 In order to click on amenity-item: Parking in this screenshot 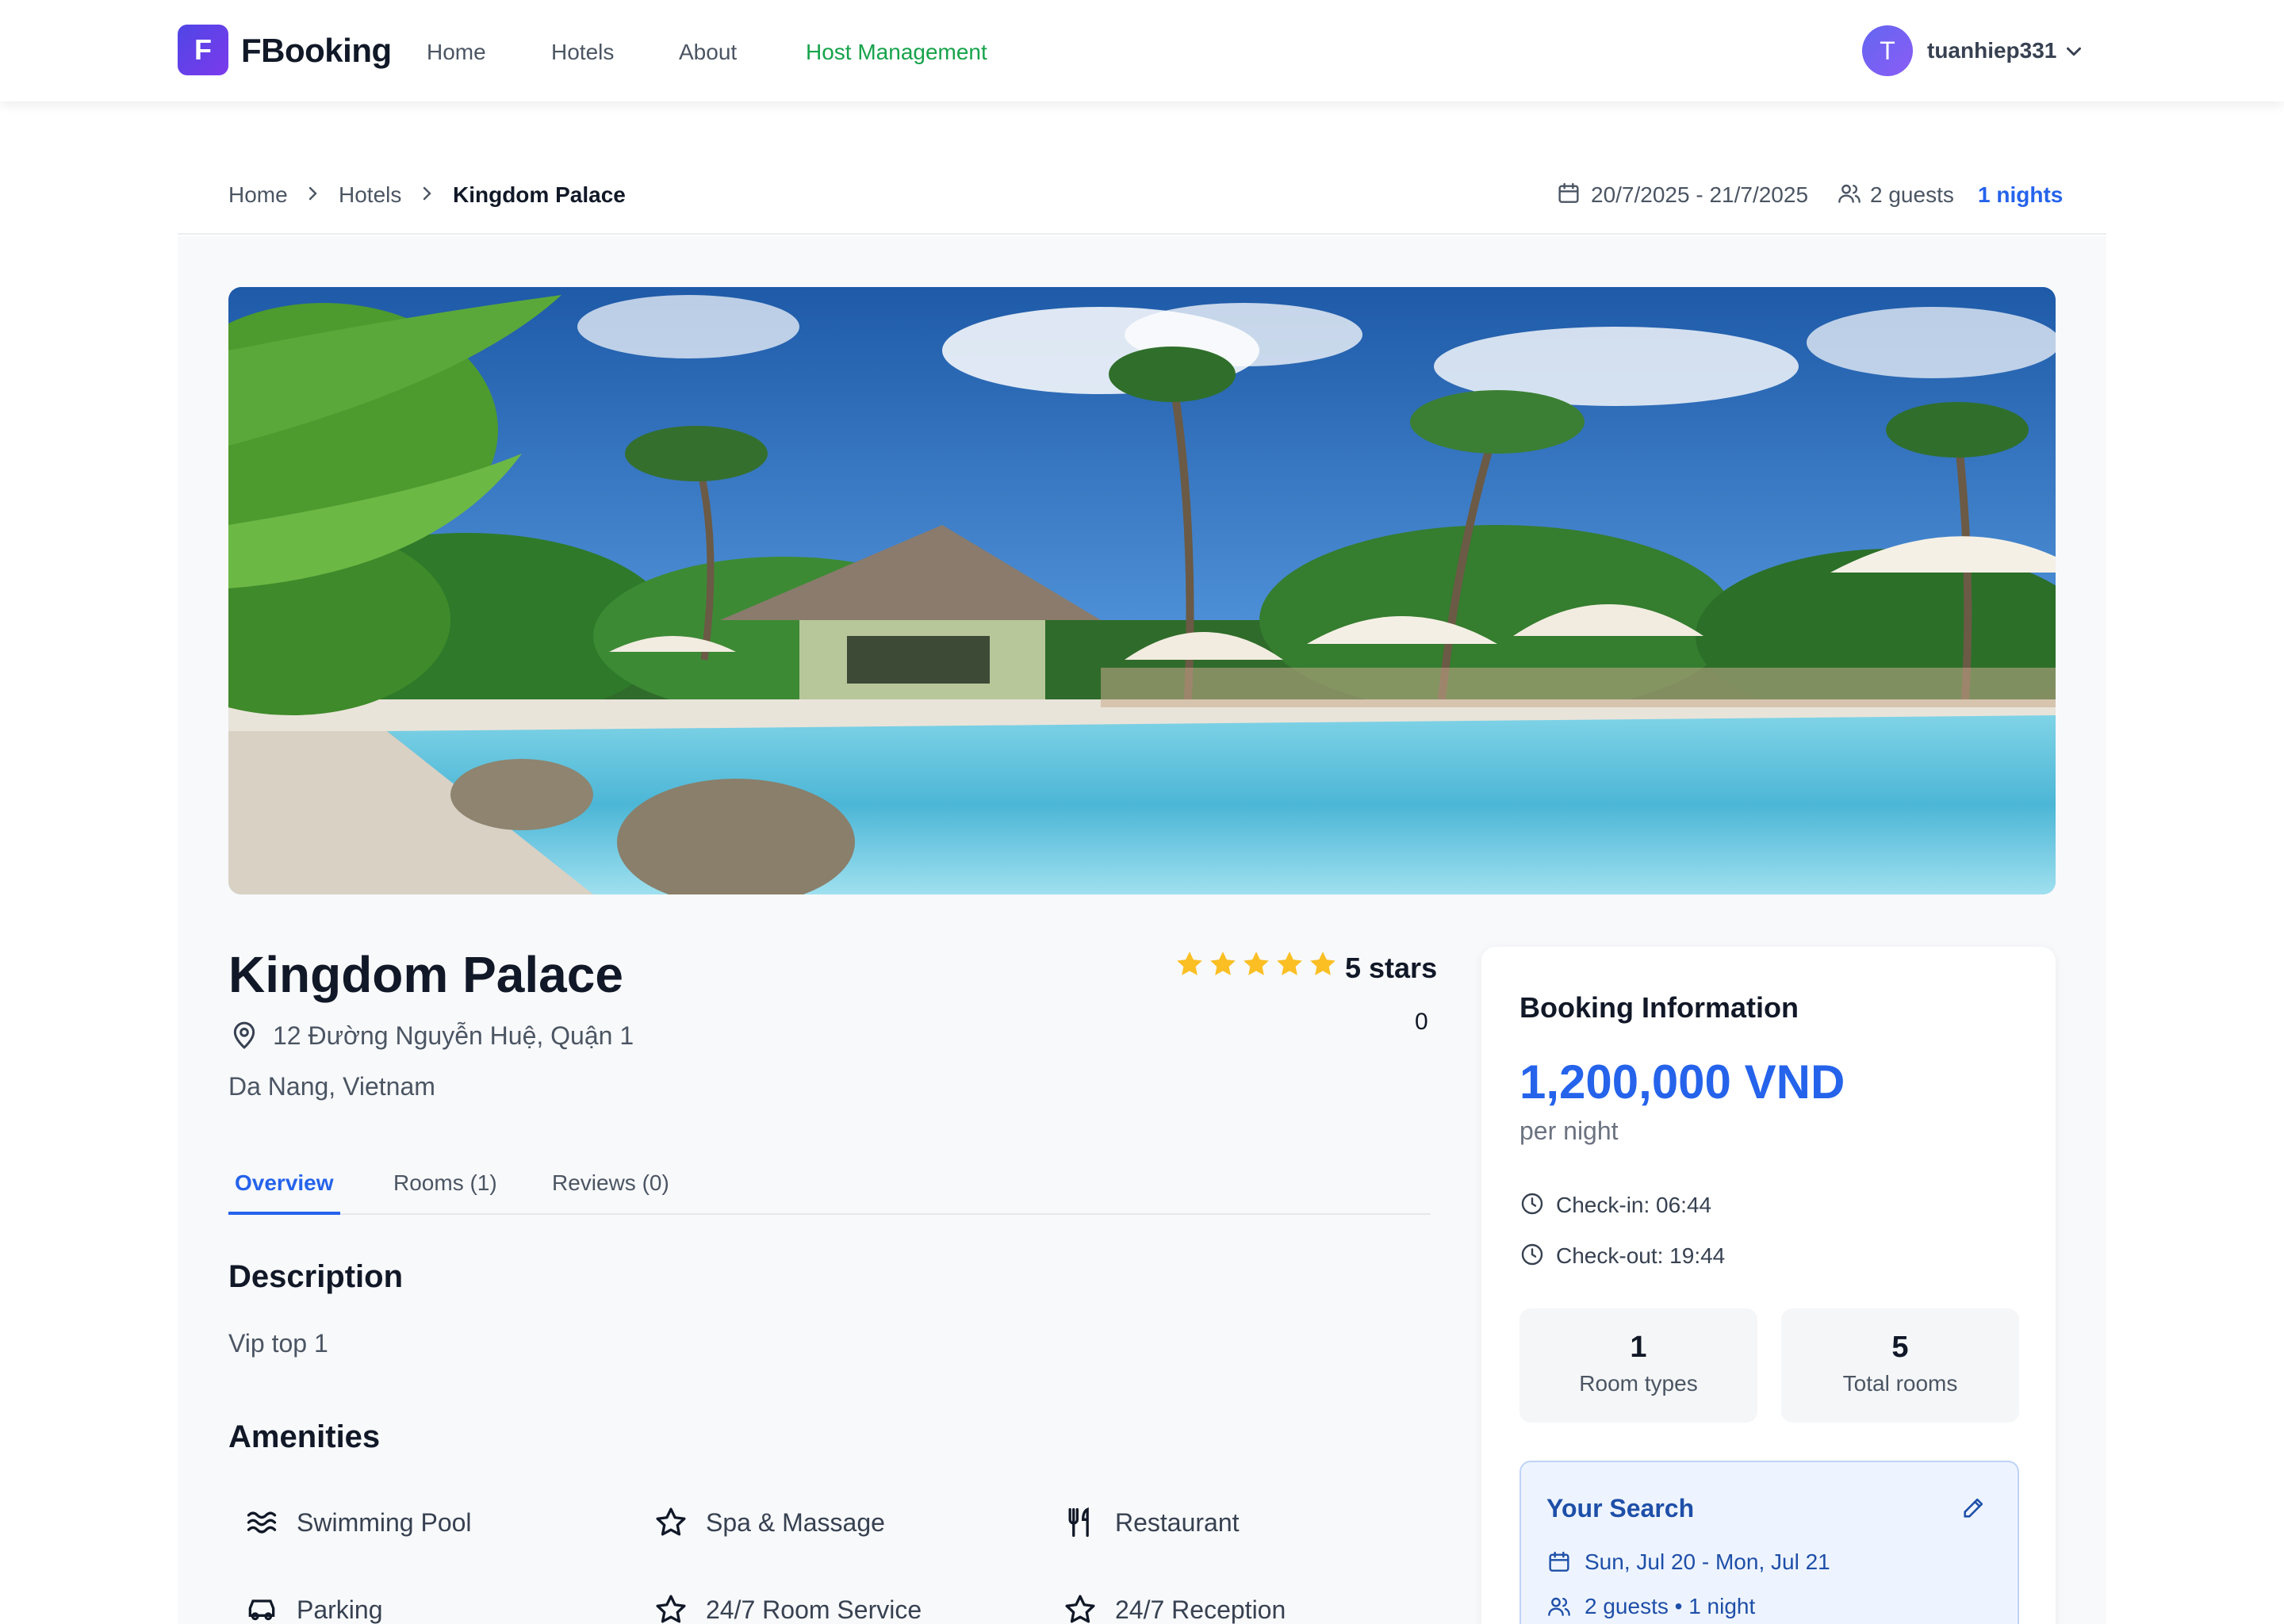, I will do `click(313, 1608)`.